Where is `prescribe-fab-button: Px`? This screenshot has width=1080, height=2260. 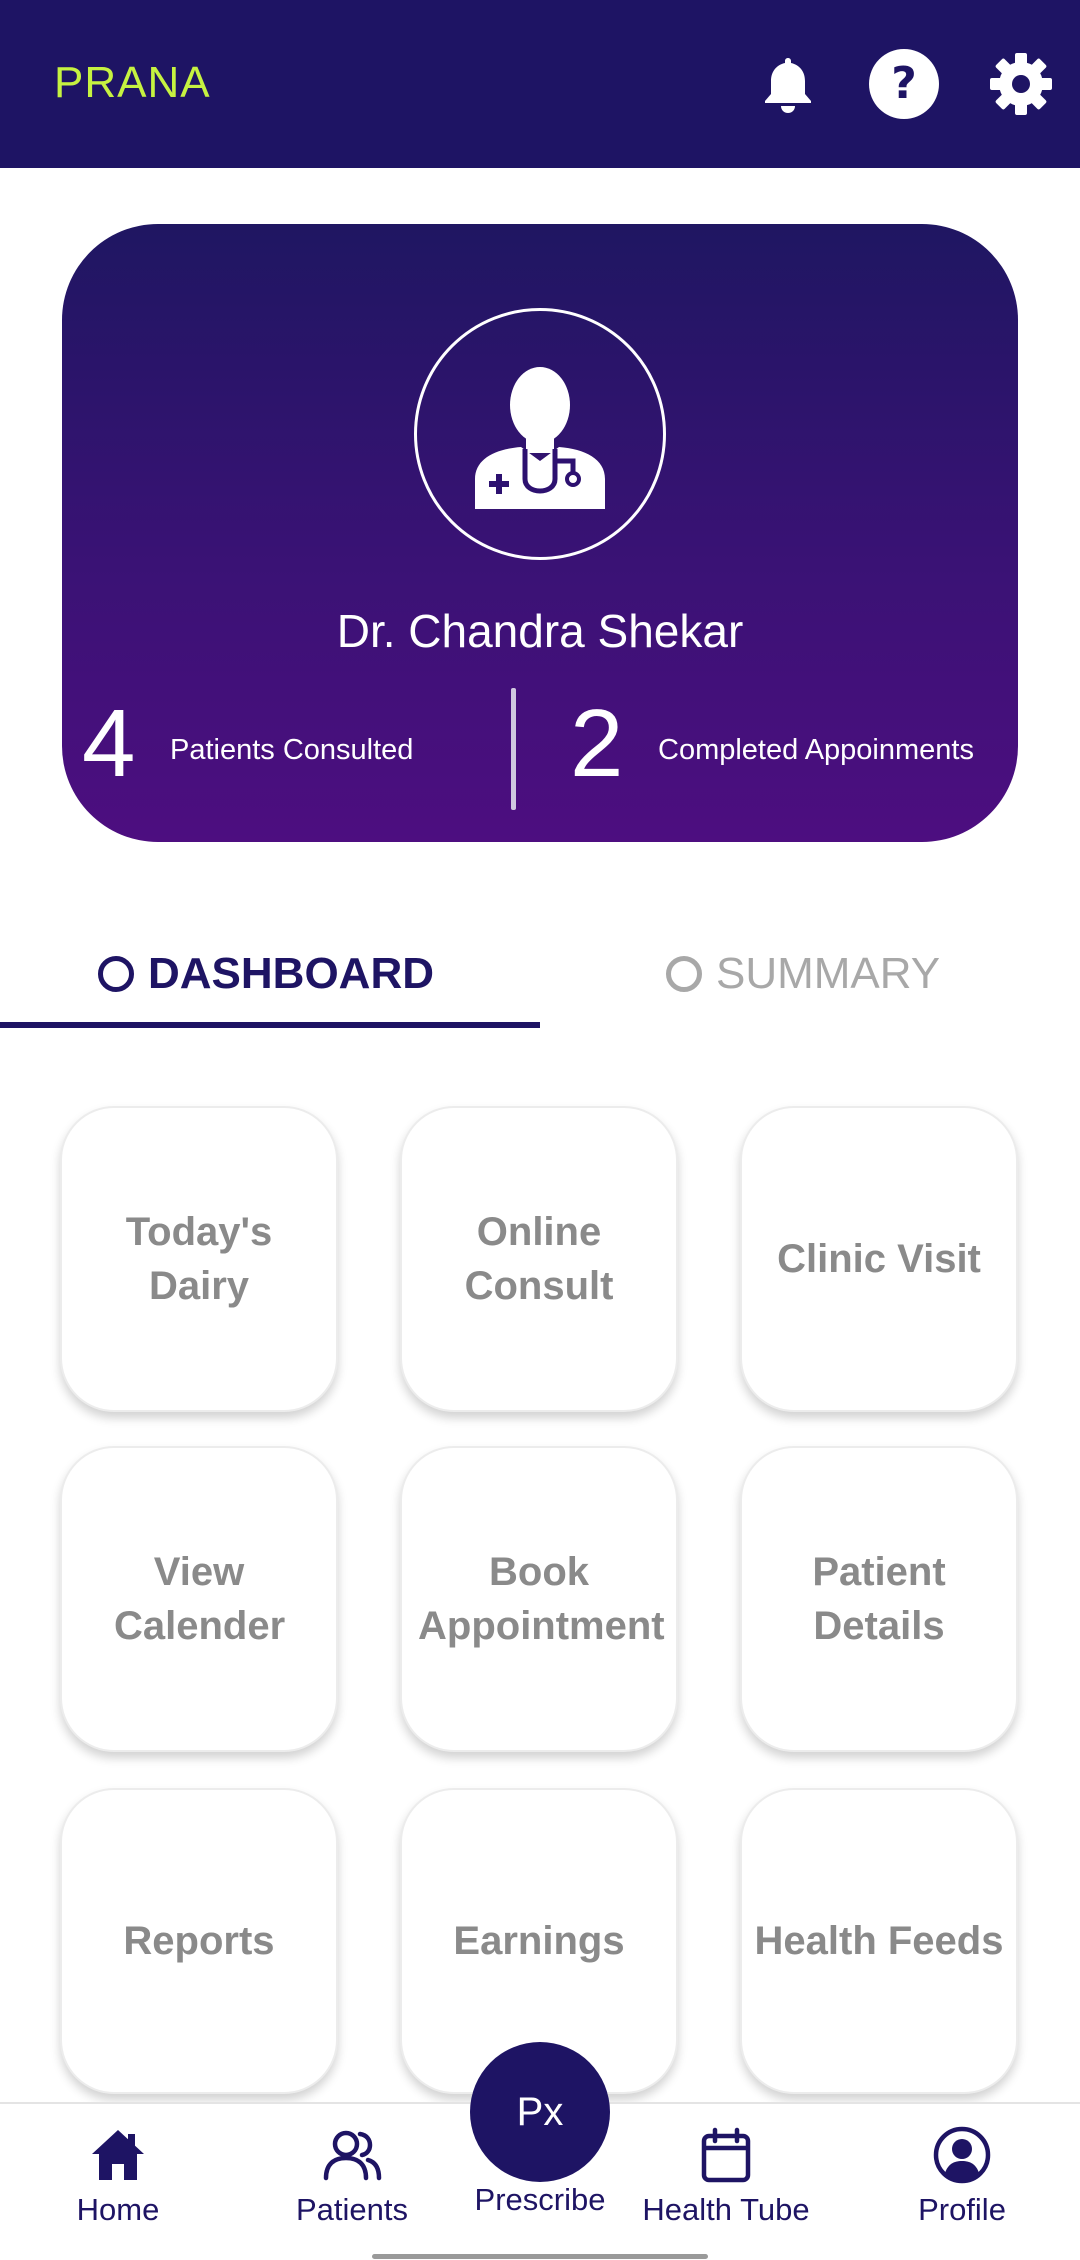
prescribe-fab-button: Px is located at coordinates (540, 2112).